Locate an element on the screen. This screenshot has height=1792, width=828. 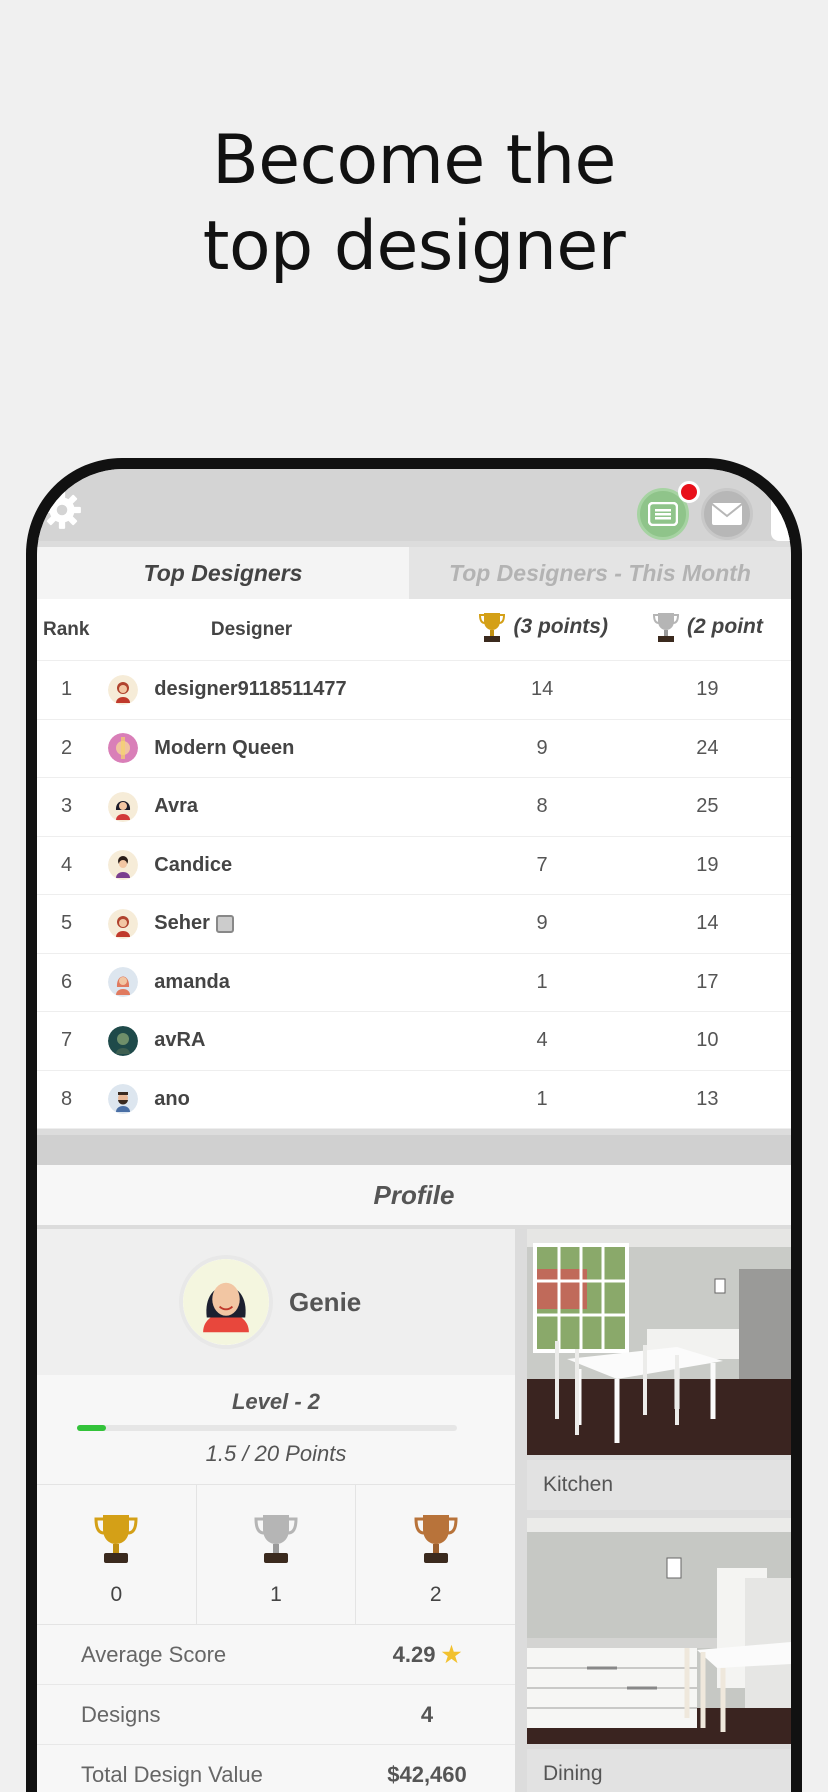
designer-name: Avra is located at coordinates (176, 806).